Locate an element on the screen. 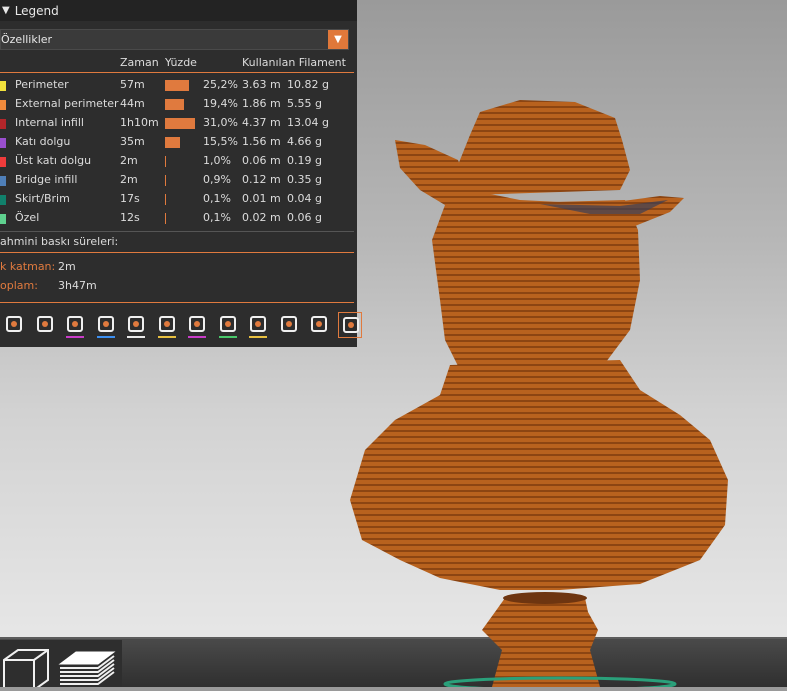  view-type-dropdown: Özellikler ▼ is located at coordinates (174, 39).